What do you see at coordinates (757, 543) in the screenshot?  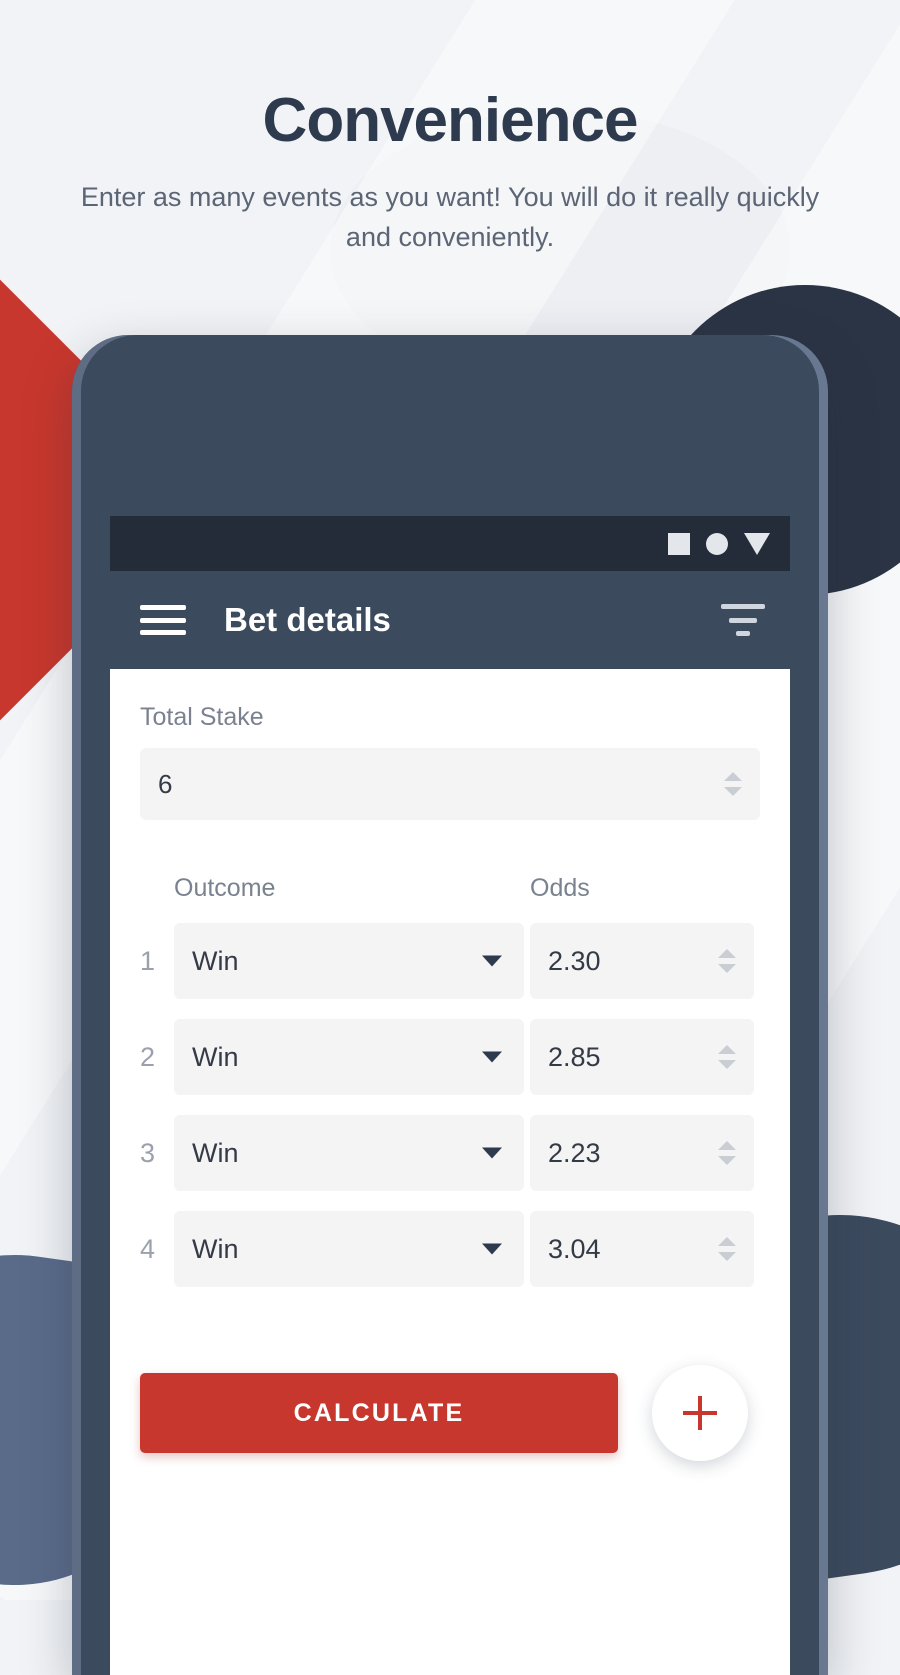 I see `triangle-down-icon` at bounding box center [757, 543].